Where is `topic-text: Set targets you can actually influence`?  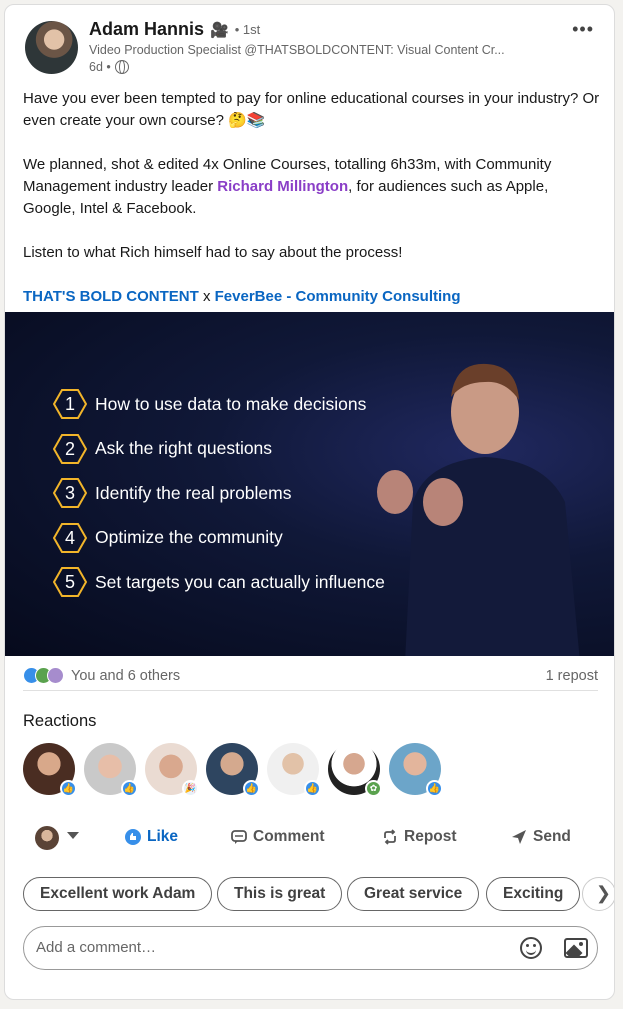
topic-text: Set targets you can actually influence is located at coordinates (240, 581).